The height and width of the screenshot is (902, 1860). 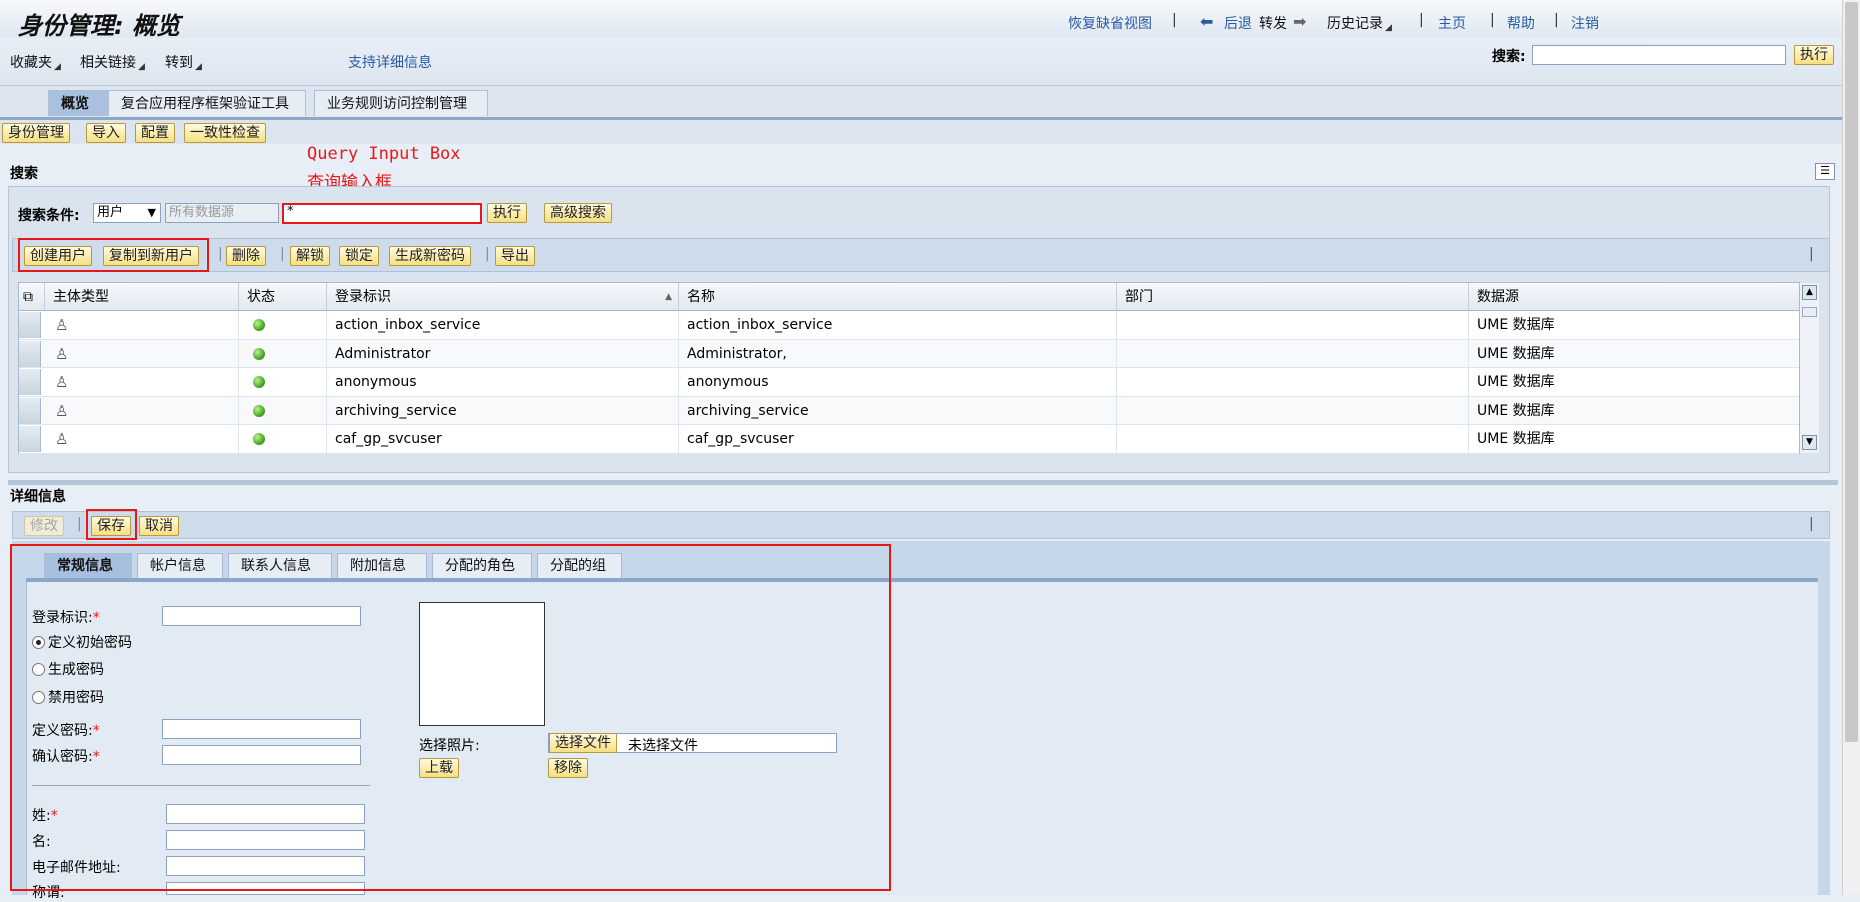 I want to click on name-cell: anonymous, so click(x=898, y=382).